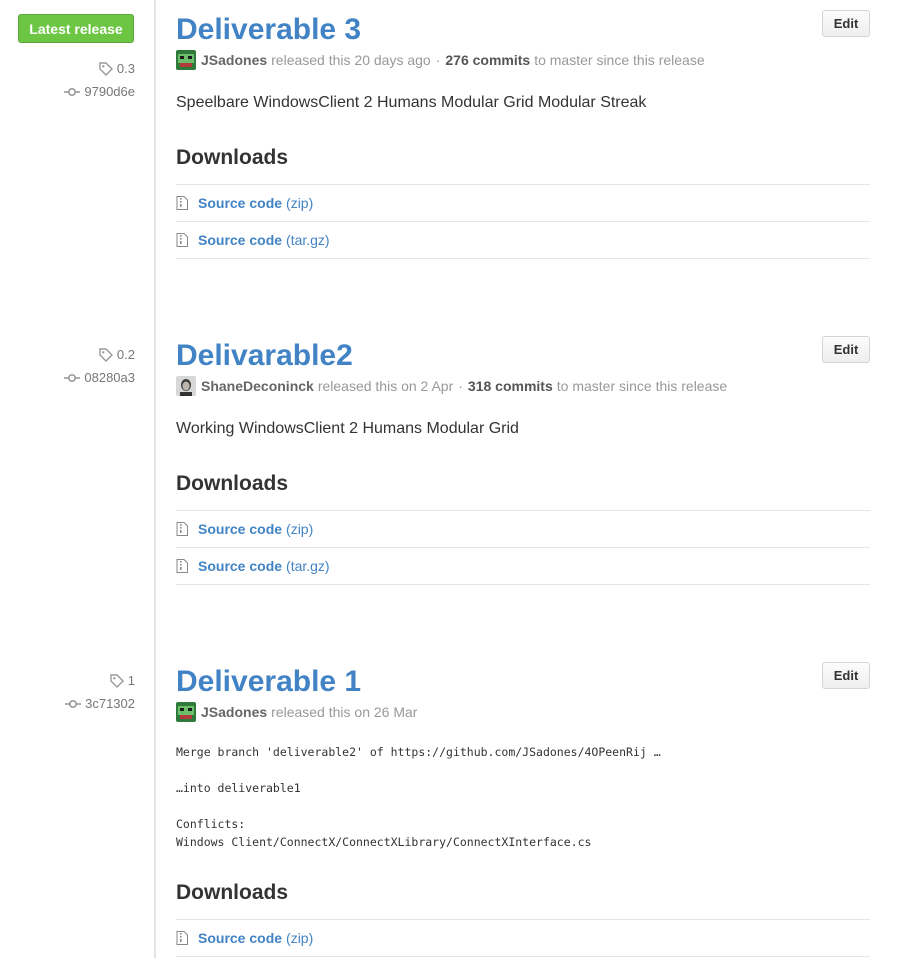 Image resolution: width=900 pixels, height=958 pixels. What do you see at coordinates (211, 824) in the screenshot?
I see `release-description-line: Conflicts:` at bounding box center [211, 824].